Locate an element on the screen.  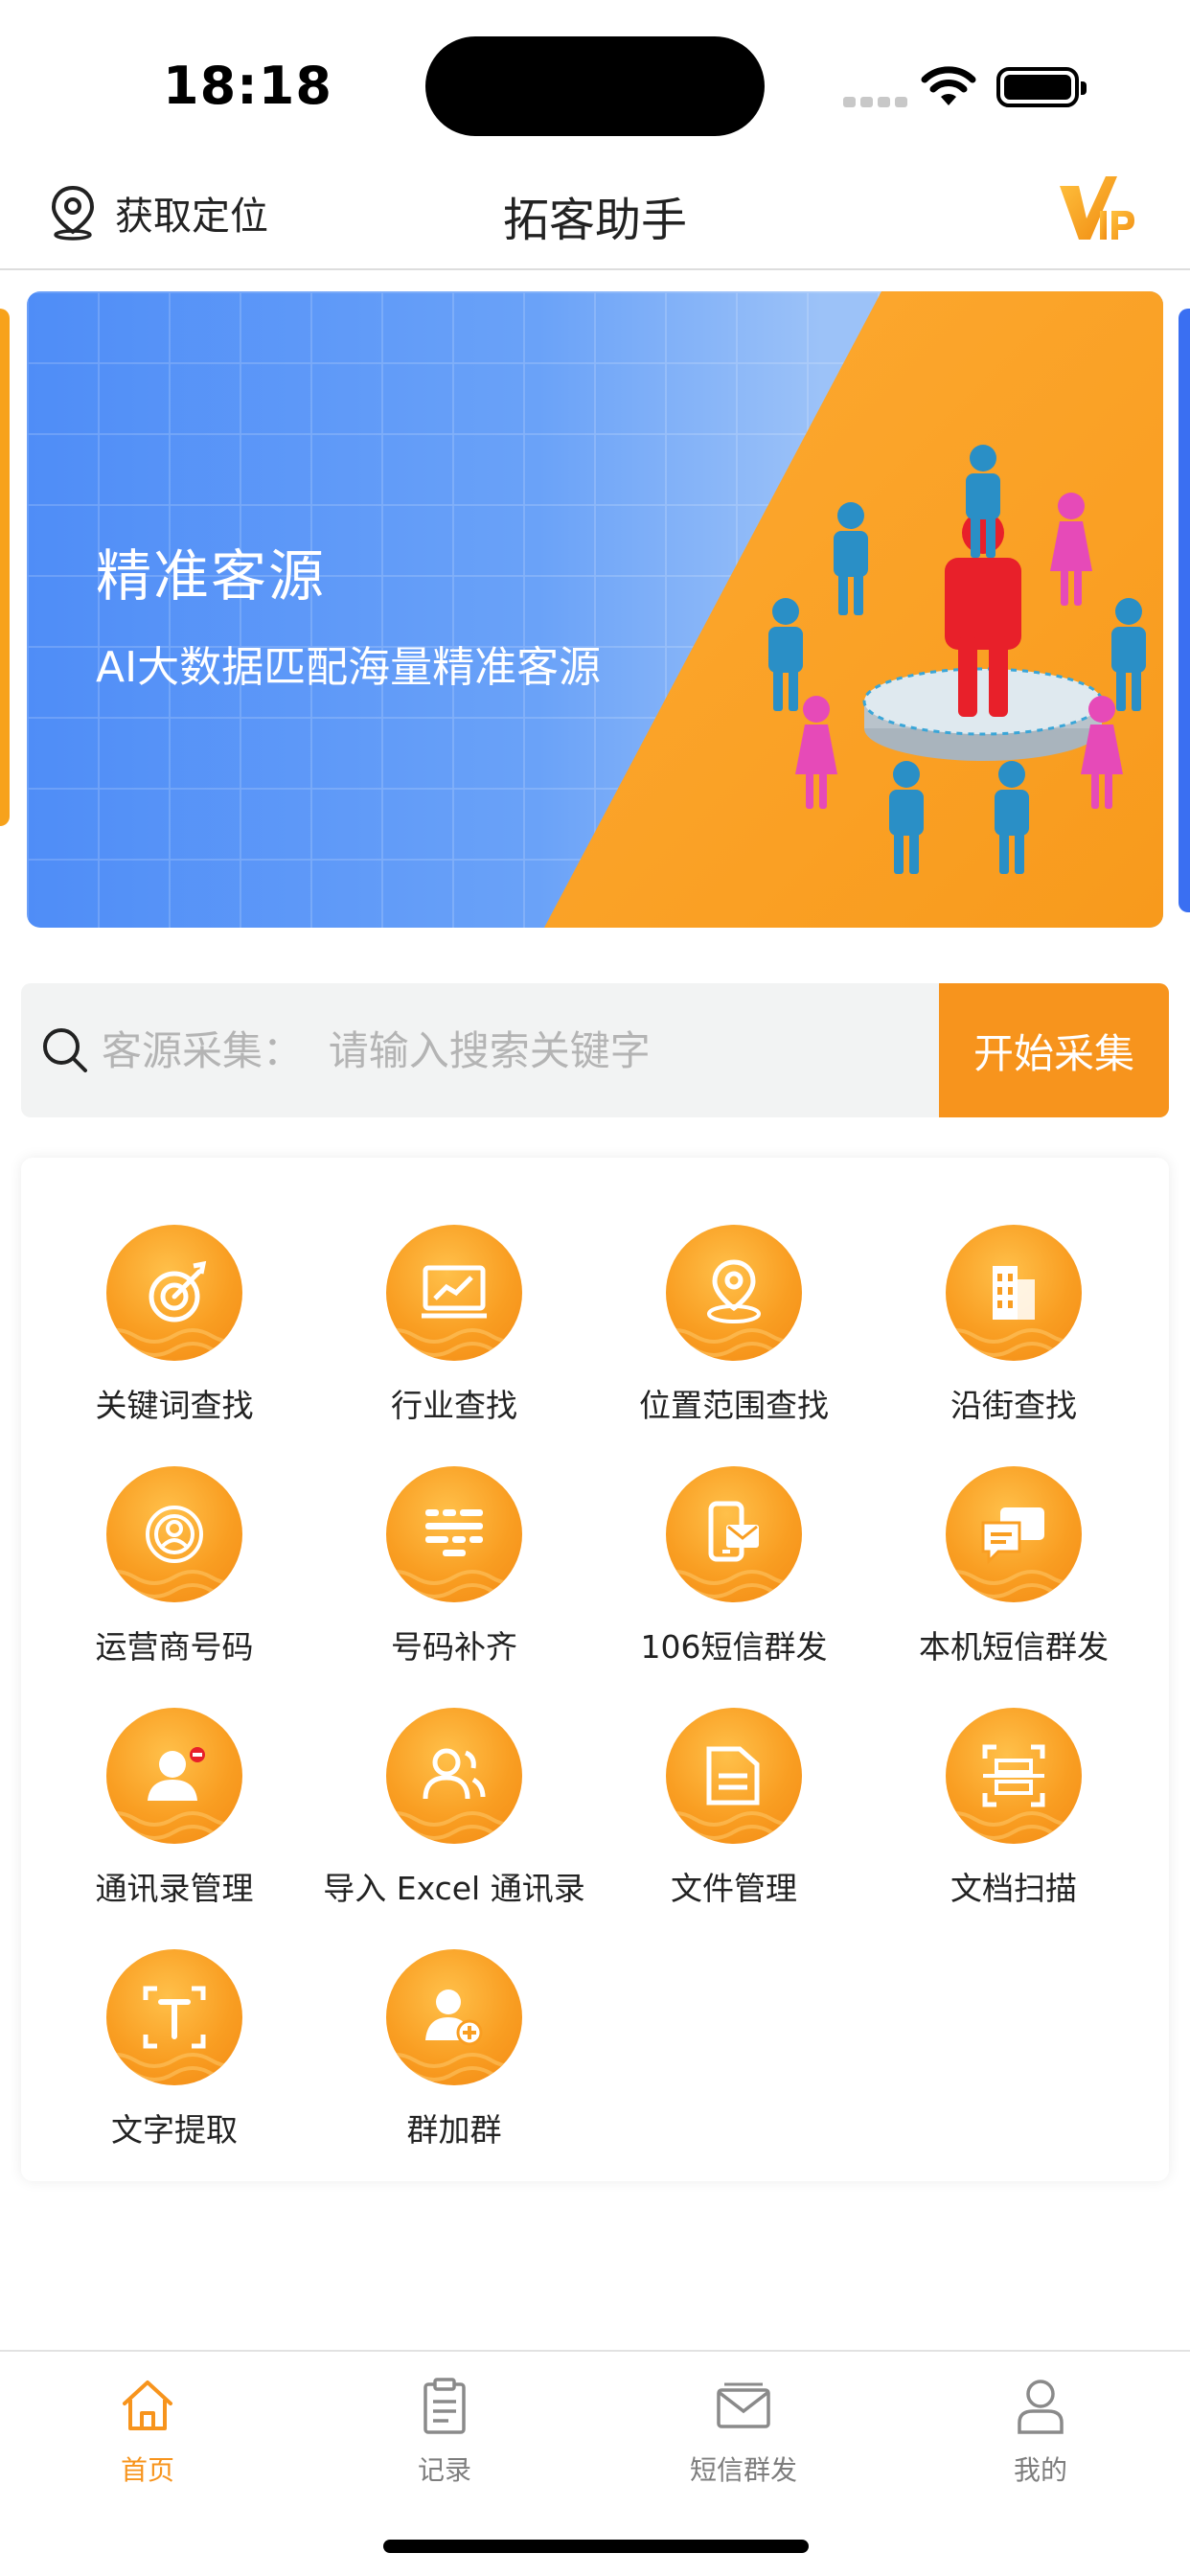
tab-sms-broadcast: 短信群发 is located at coordinates (744, 2432).